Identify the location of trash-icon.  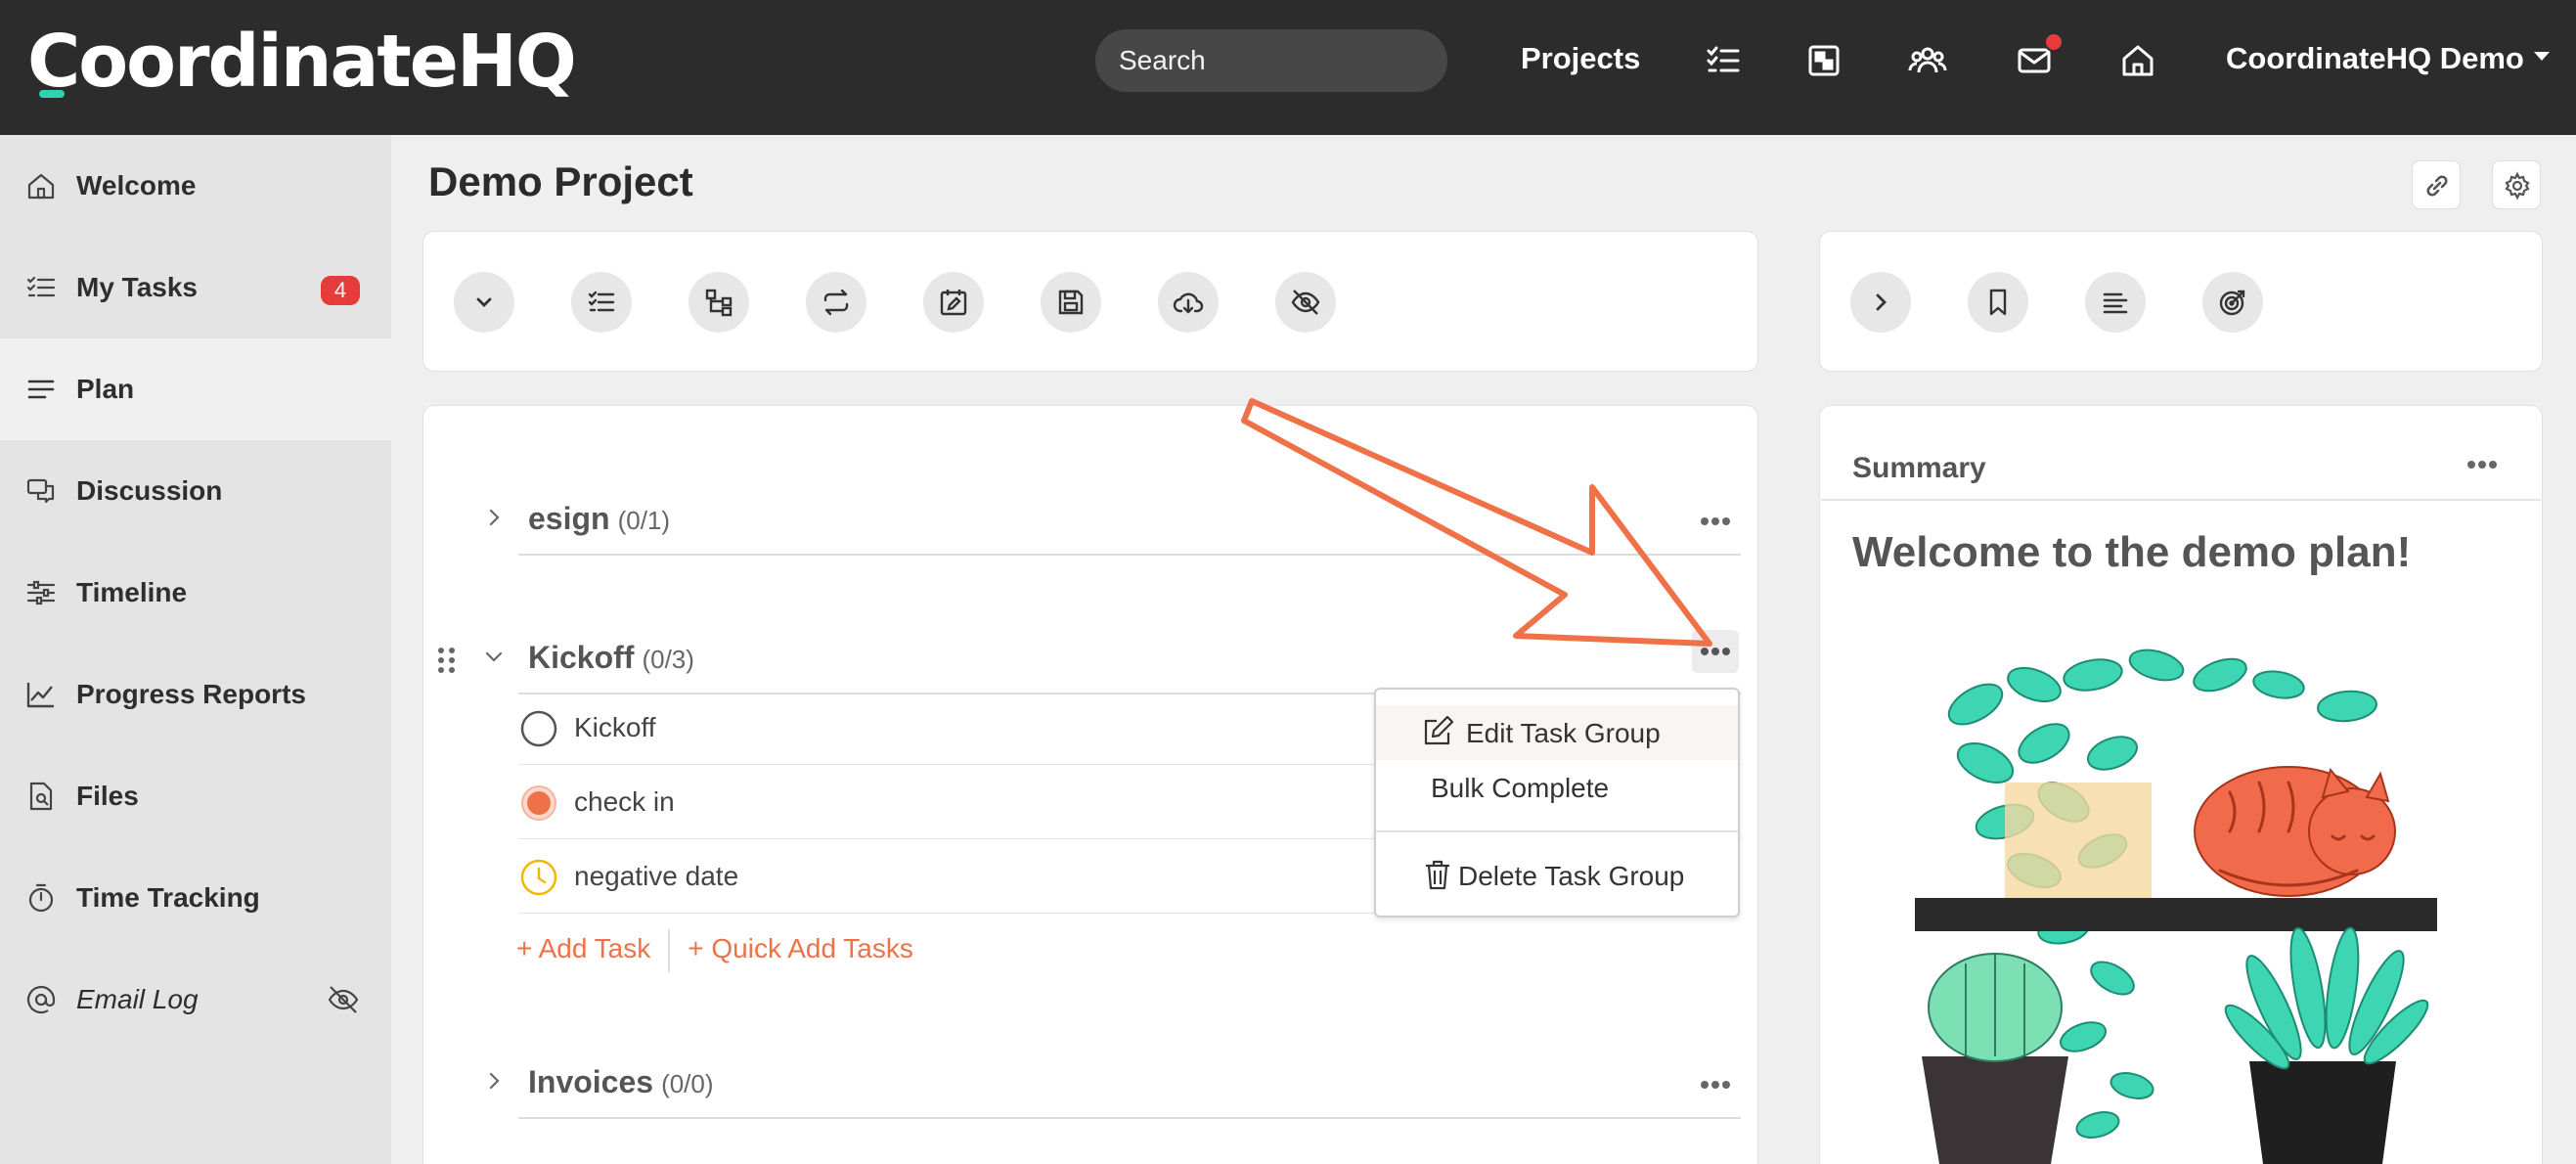
(1437, 874).